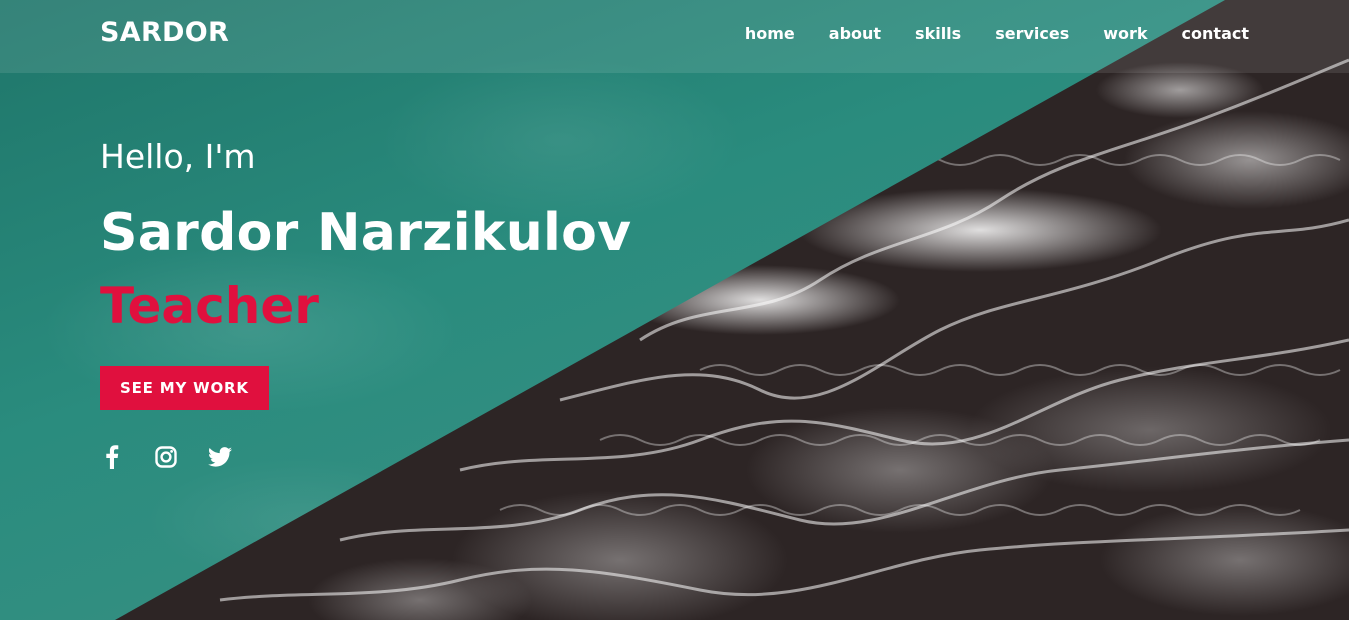  Describe the element at coordinates (855, 33) in the screenshot. I see `nav-link-about: about` at that location.